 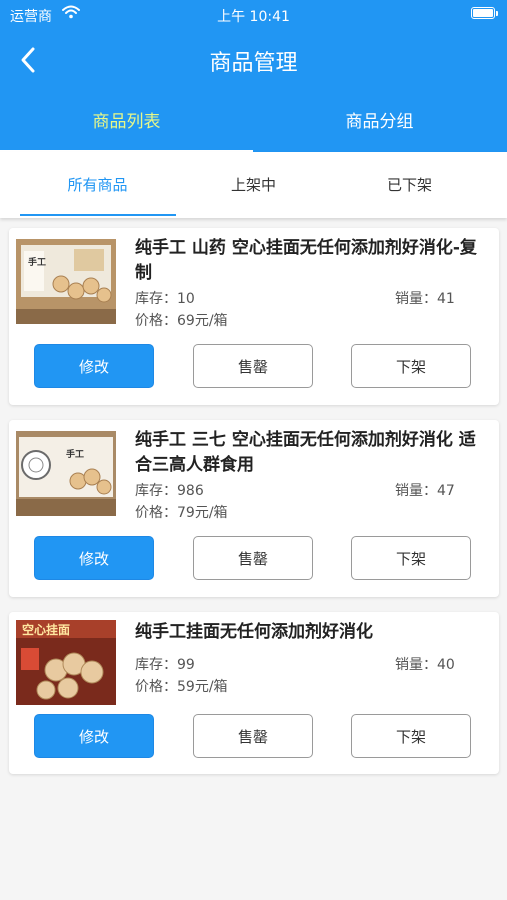 What do you see at coordinates (305, 452) in the screenshot?
I see `product-name: 纯手工 三七 空心挂面无任何添加剂好消化 适合三高人群食用` at bounding box center [305, 452].